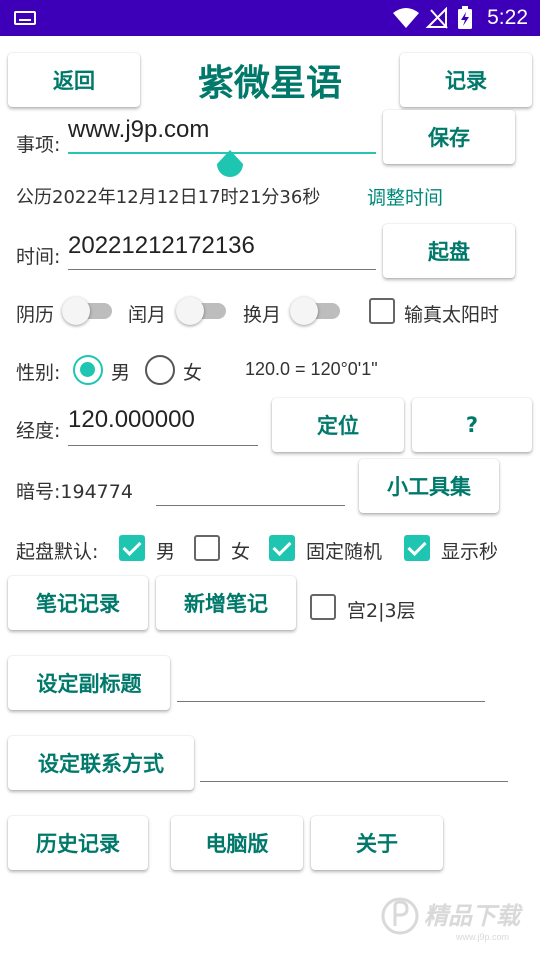 The width and height of the screenshot is (540, 960). I want to click on leap-label: 闰月, so click(147, 315).